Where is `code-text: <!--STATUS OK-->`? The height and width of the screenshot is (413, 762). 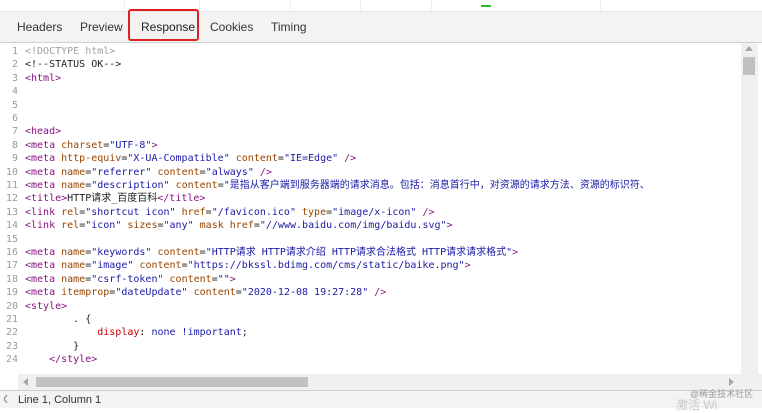 code-text: <!--STATUS OK--> is located at coordinates (73, 64).